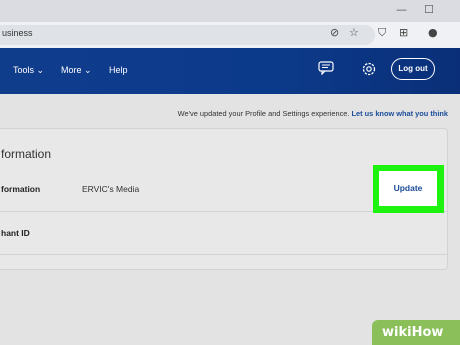 This screenshot has height=345, width=460. I want to click on card-title: formation, so click(26, 154).